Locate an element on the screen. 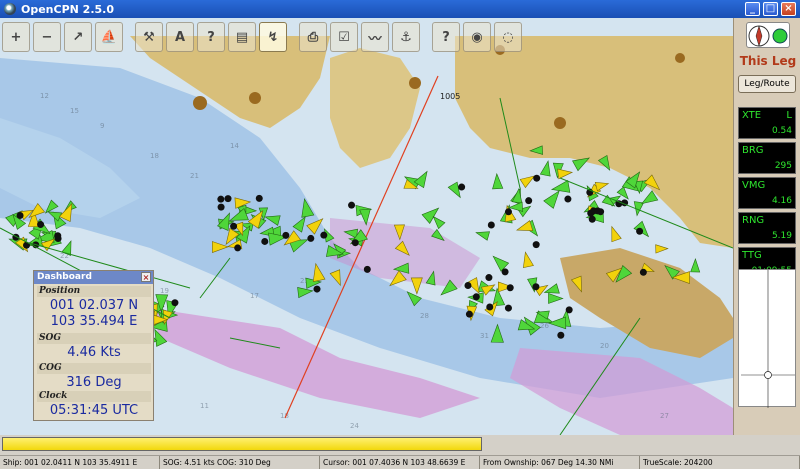 The height and width of the screenshot is (469, 800). anchor-button: ⚓ is located at coordinates (406, 37).